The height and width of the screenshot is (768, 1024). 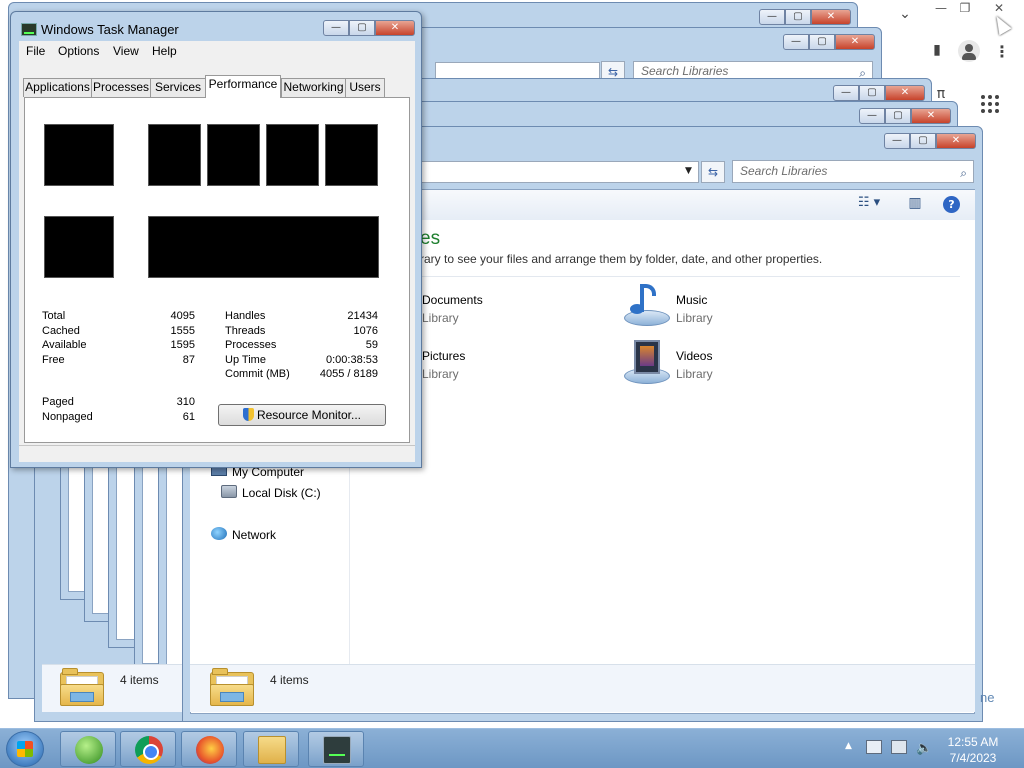 What do you see at coordinates (869, 202) in the screenshot?
I see `view-options-icon: ☷ ▾` at bounding box center [869, 202].